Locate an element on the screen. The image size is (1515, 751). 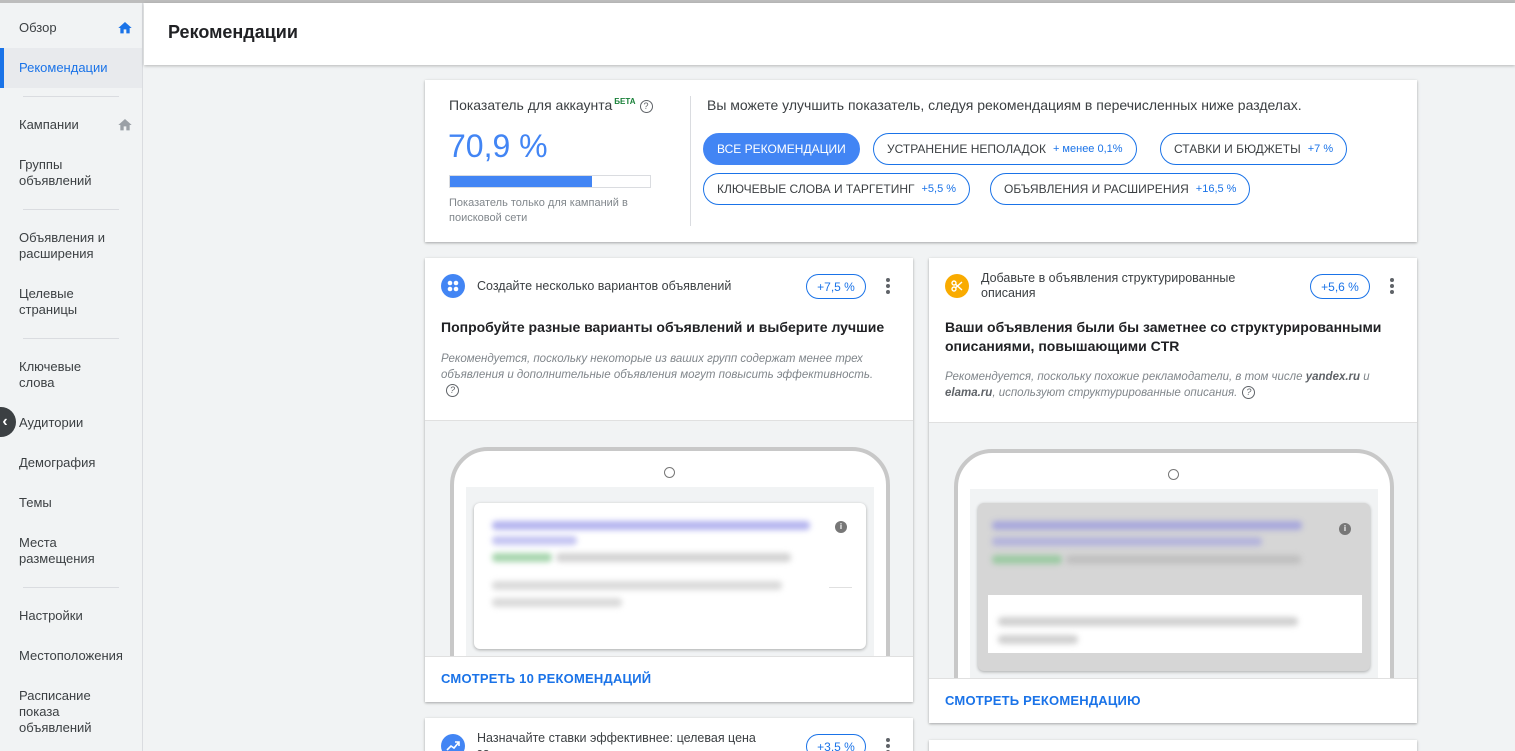
score-divider is located at coordinates (690, 161).